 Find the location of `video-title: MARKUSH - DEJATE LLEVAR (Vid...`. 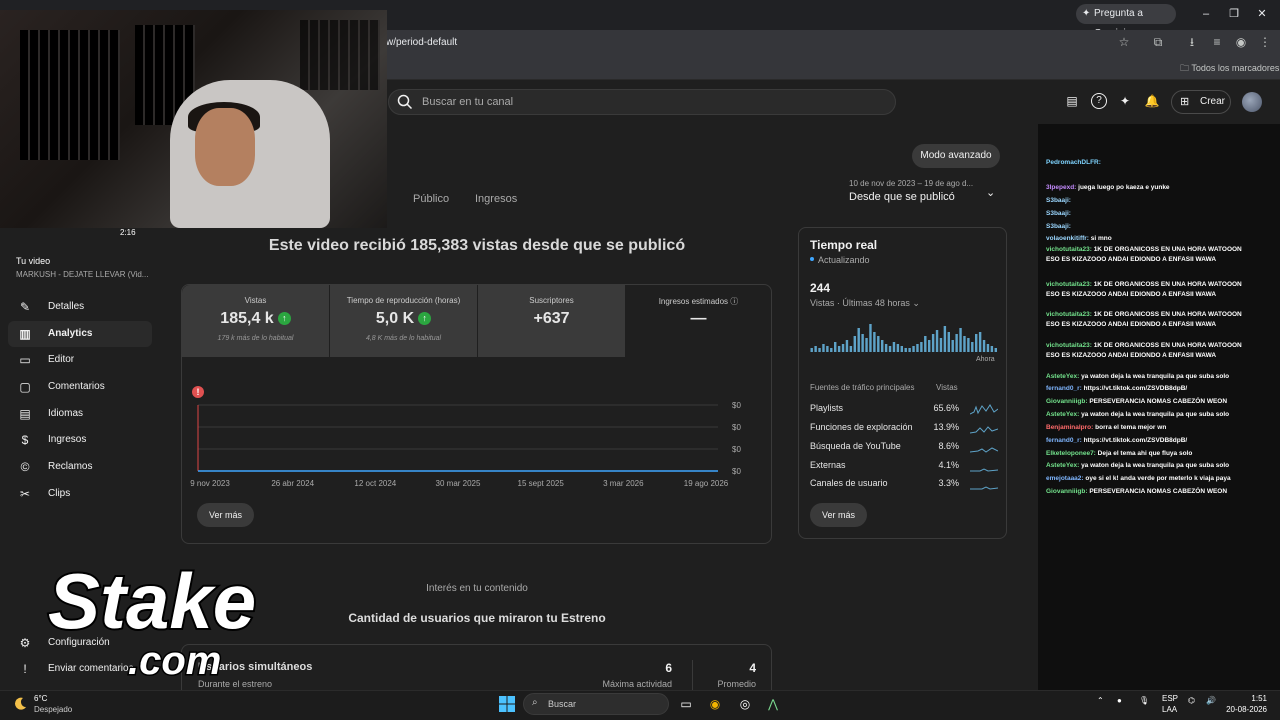

video-title: MARKUSH - DEJATE LLEVAR (Vid... is located at coordinates (82, 274).